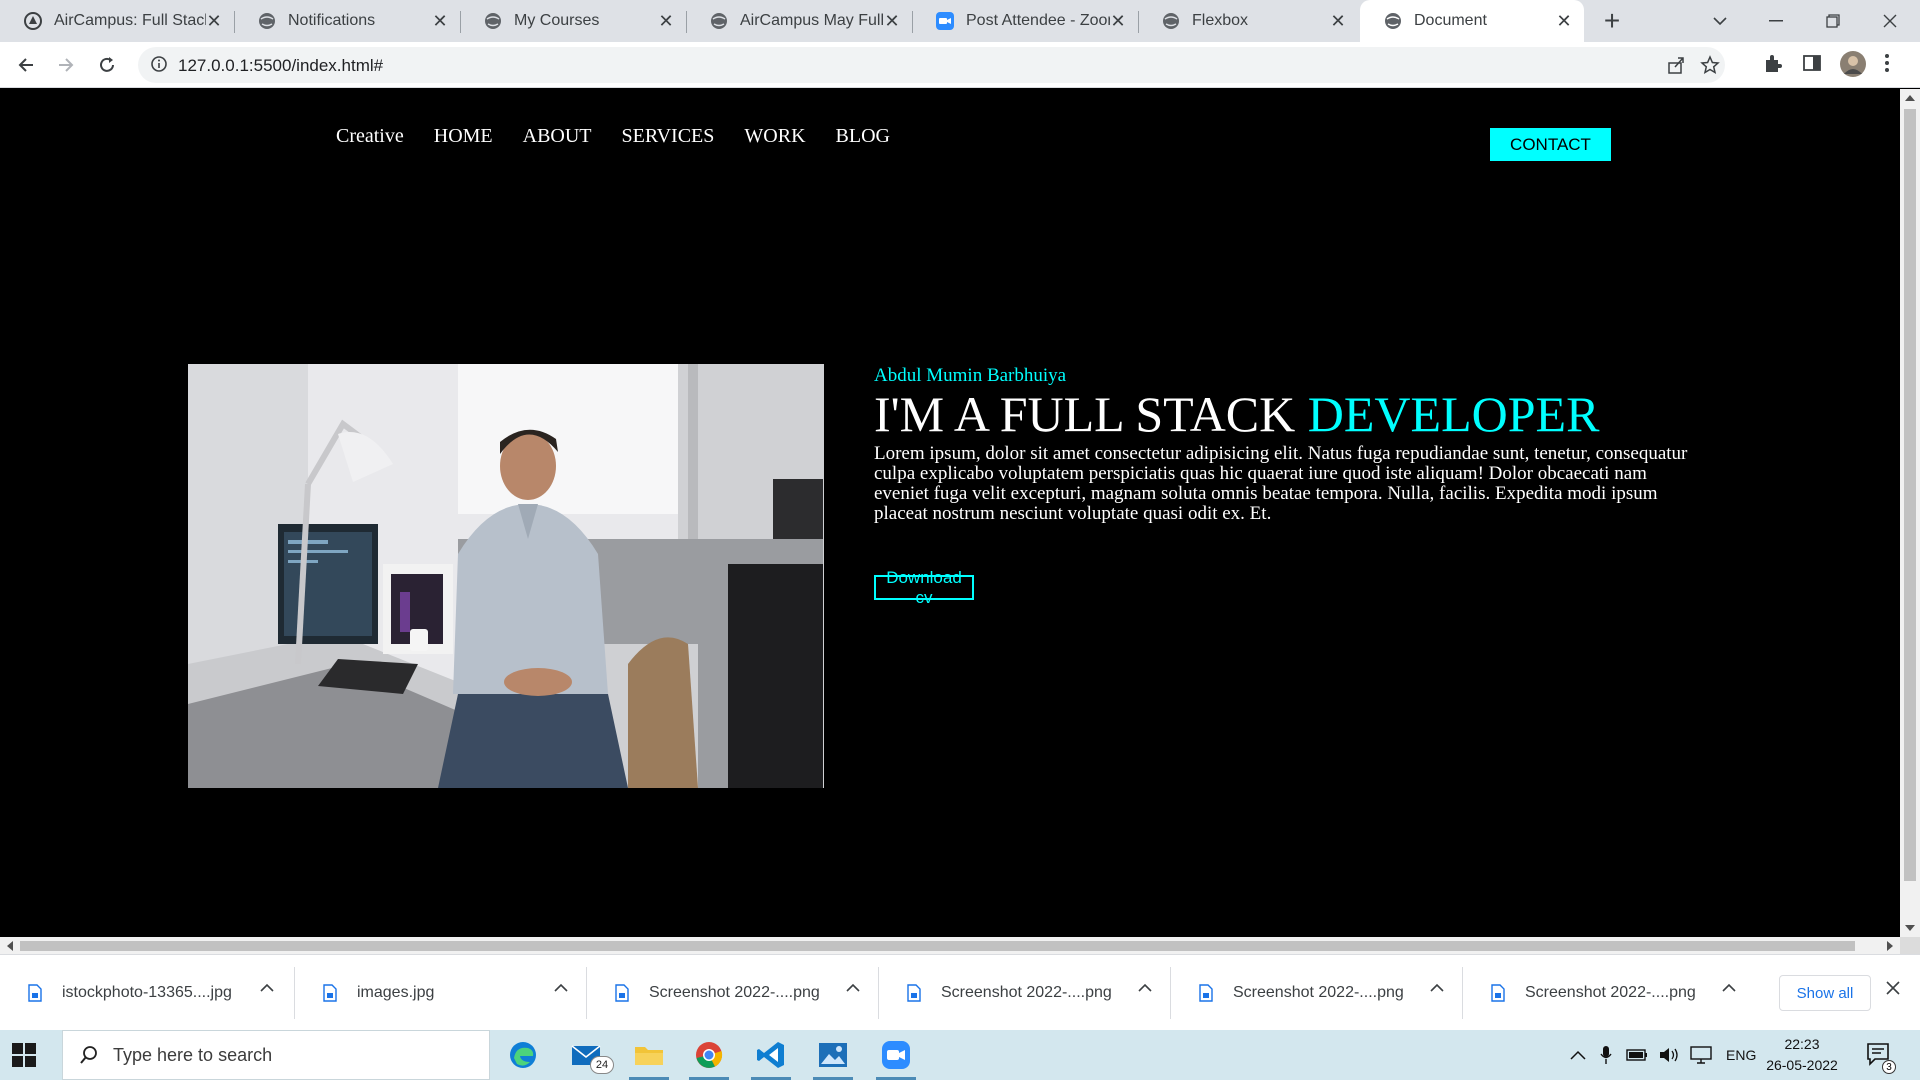 The width and height of the screenshot is (1920, 1080). What do you see at coordinates (396, 992) in the screenshot?
I see `download-filename: images.jpg` at bounding box center [396, 992].